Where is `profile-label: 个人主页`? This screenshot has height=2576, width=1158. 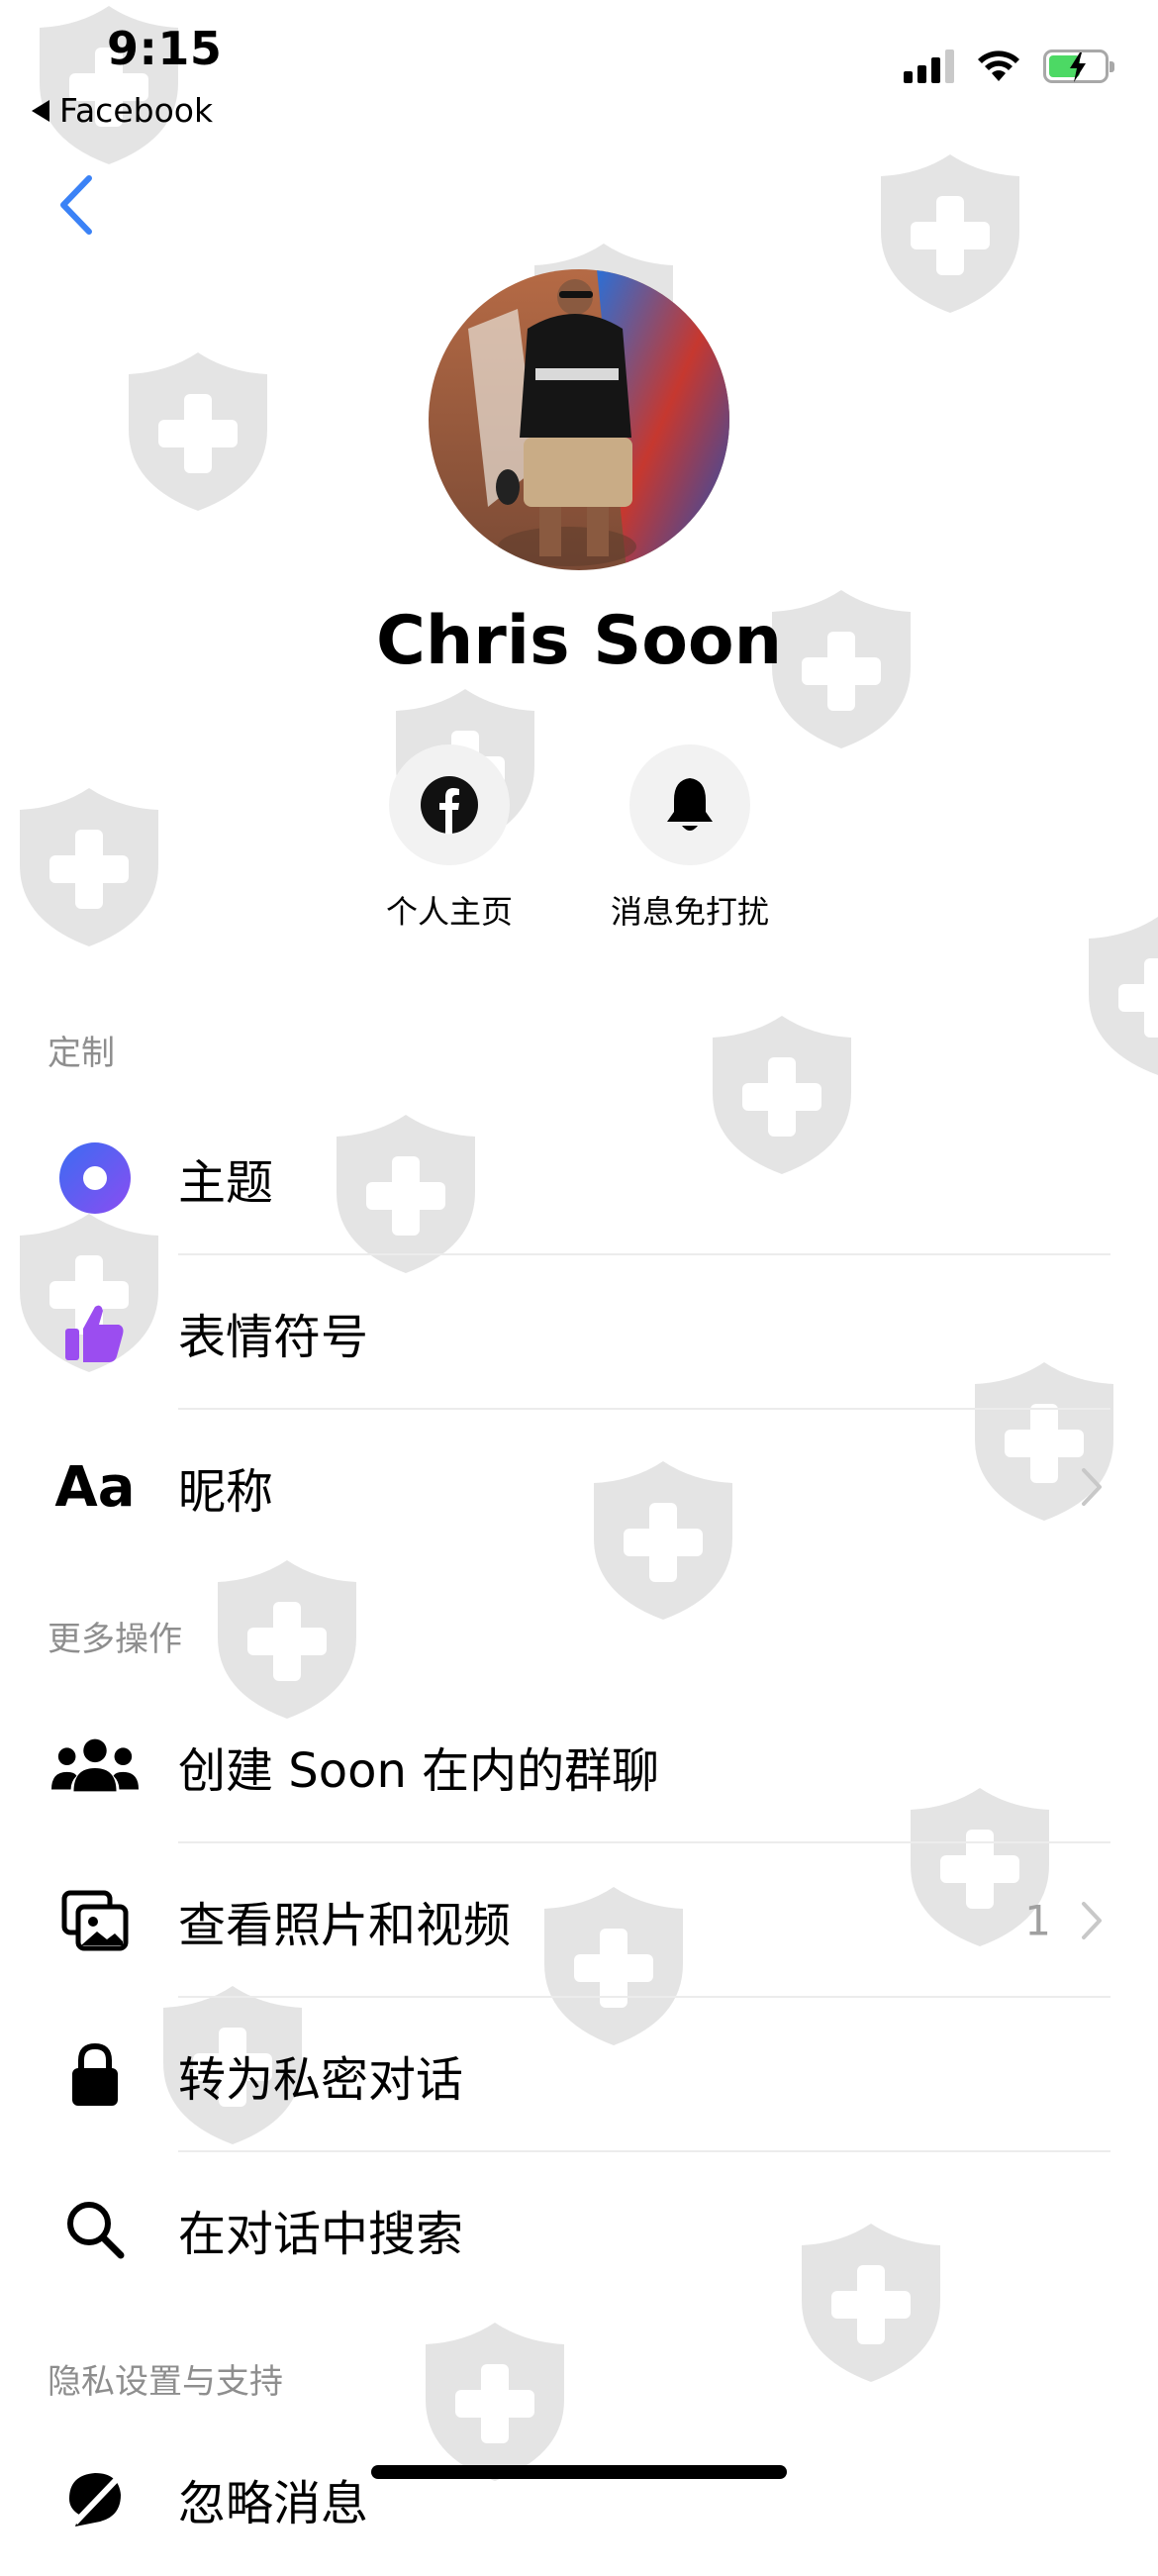
profile-label: 个人主页 is located at coordinates (449, 912).